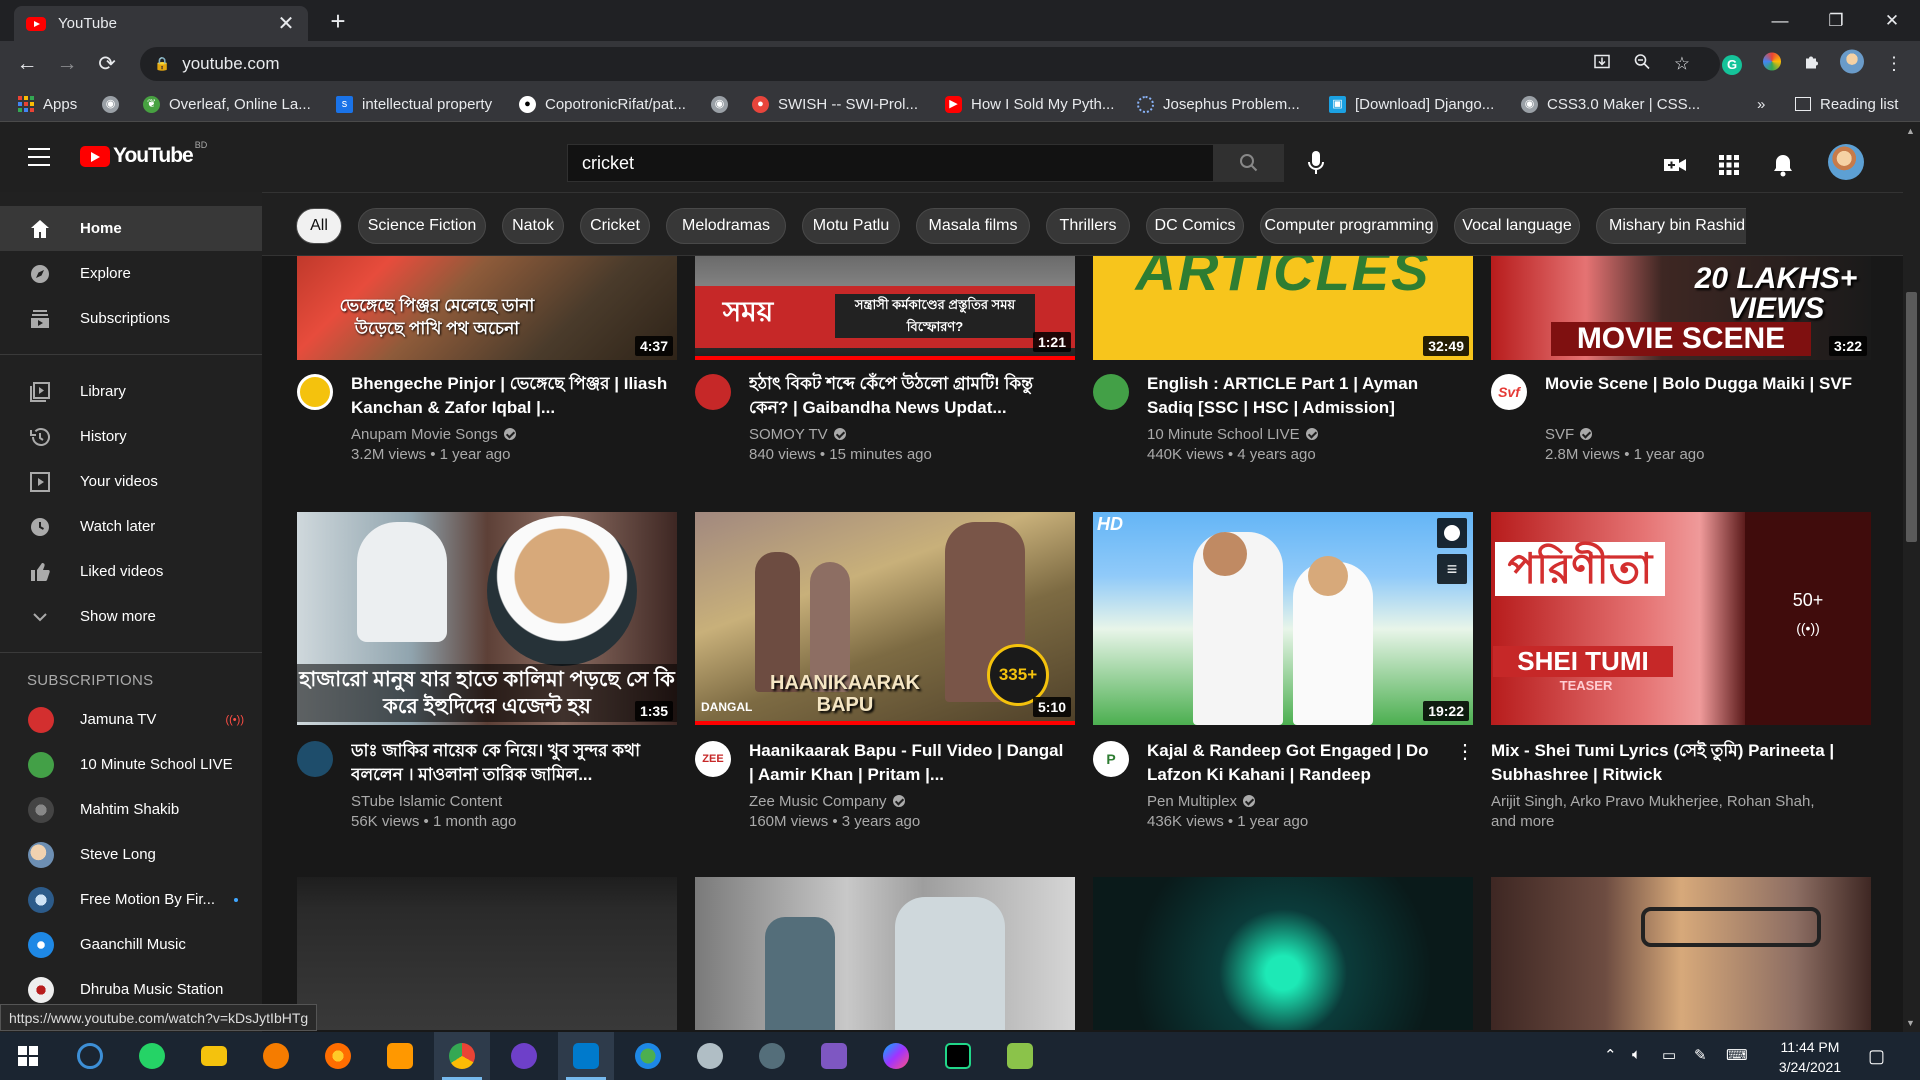 The width and height of the screenshot is (1920, 1080). What do you see at coordinates (1729, 165) in the screenshot?
I see `apps-icon` at bounding box center [1729, 165].